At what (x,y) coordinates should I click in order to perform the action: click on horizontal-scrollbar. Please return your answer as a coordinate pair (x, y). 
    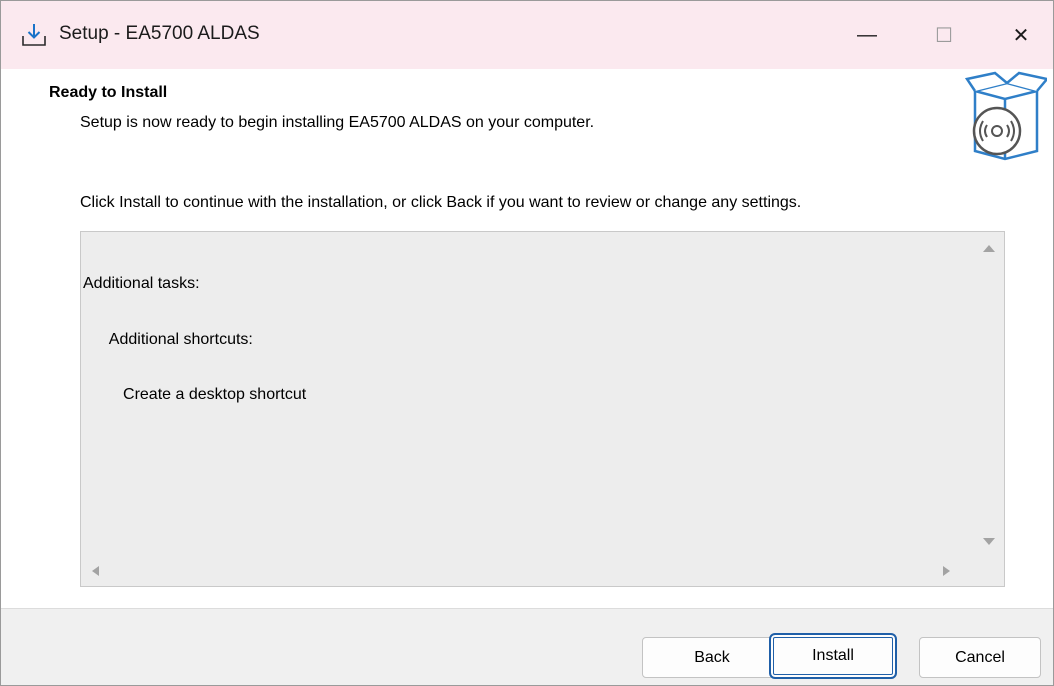
    Looking at the image, I should click on (526, 571).